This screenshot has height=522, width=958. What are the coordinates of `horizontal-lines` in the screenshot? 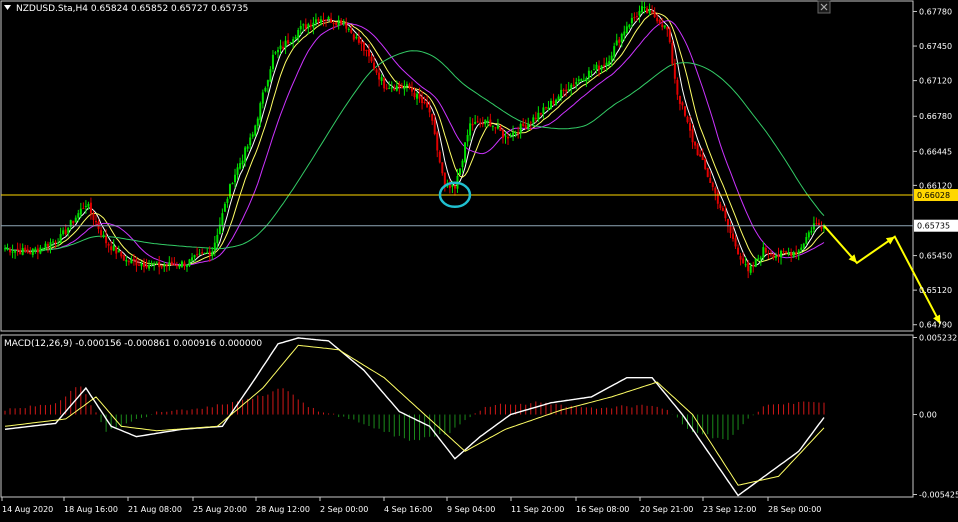 It's located at (457, 210).